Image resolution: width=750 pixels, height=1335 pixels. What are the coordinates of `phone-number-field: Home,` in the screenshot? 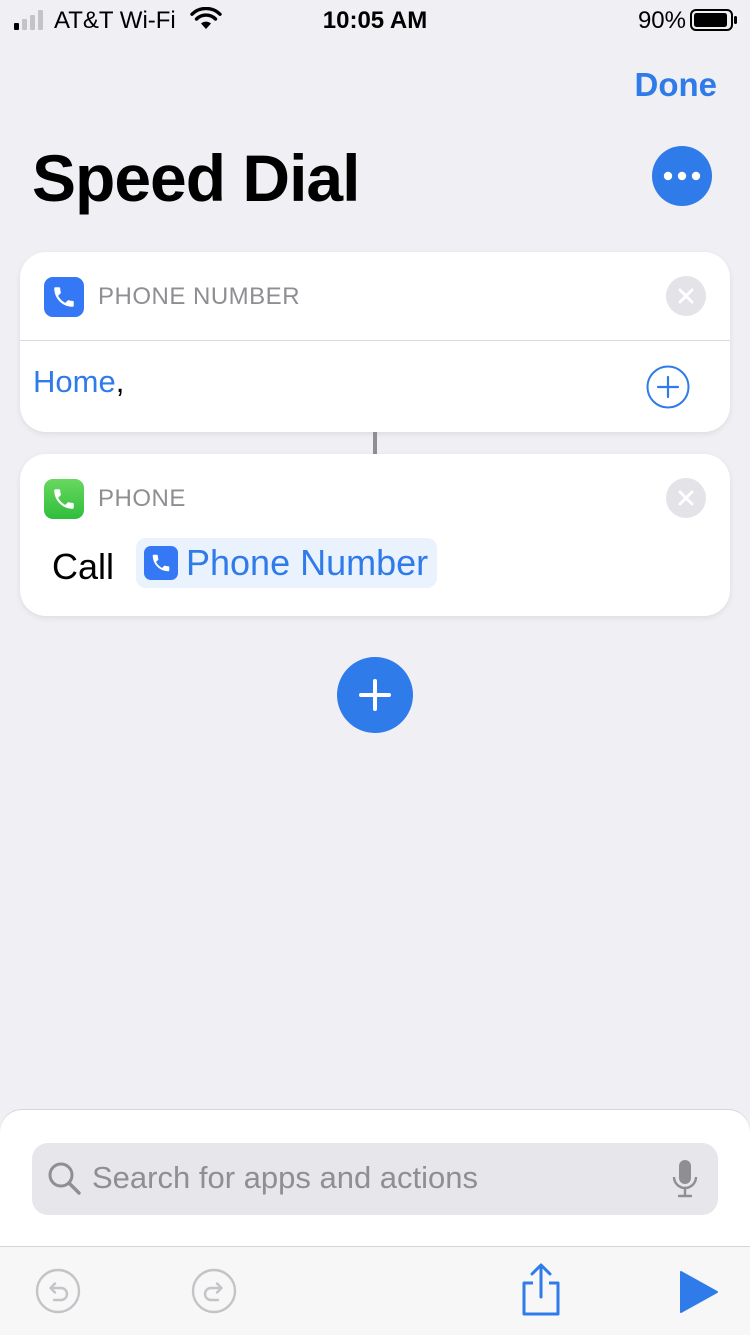 It's located at (78, 382).